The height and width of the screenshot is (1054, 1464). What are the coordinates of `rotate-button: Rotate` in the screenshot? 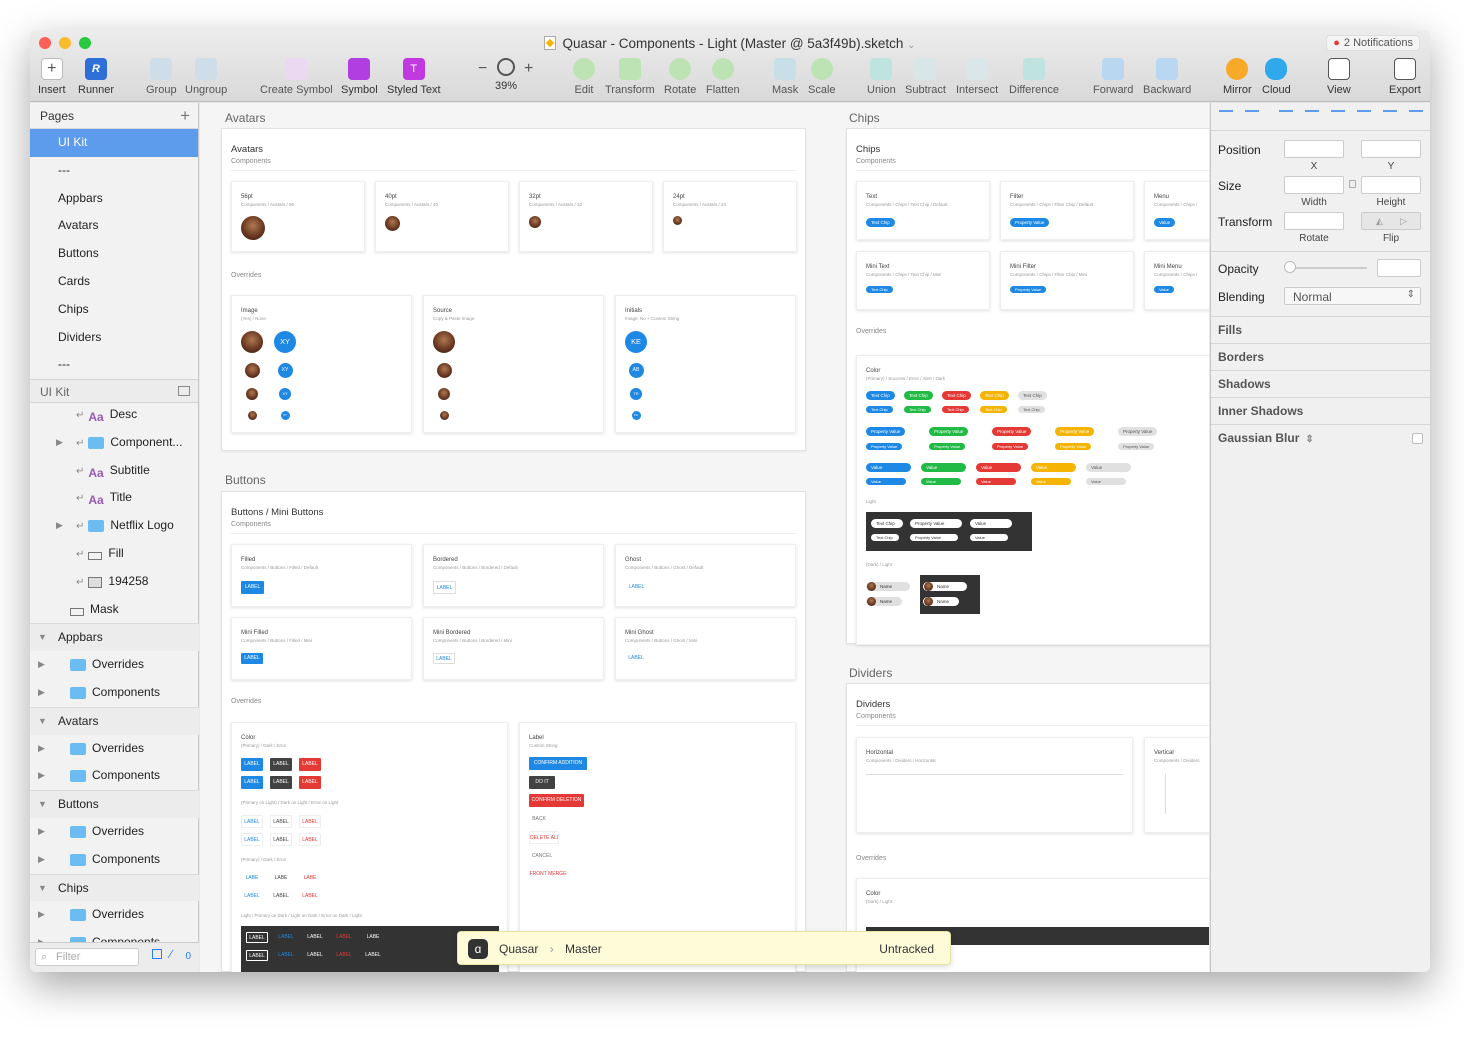 It's located at (680, 77).